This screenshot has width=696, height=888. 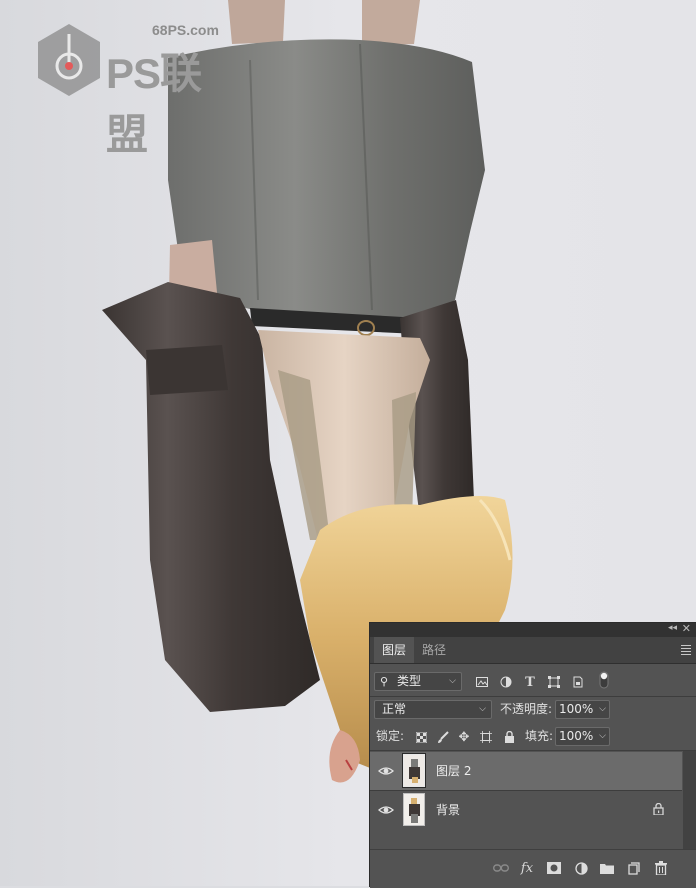 What do you see at coordinates (464, 737) in the screenshot?
I see `lock-position-icon: ✥` at bounding box center [464, 737].